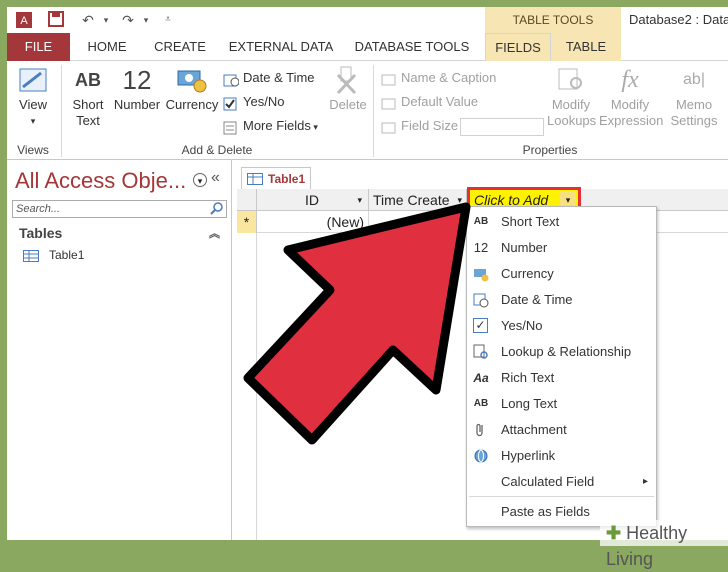 This screenshot has width=728, height=572. Describe the element at coordinates (192, 81) in the screenshot. I see `currency-icon` at that location.